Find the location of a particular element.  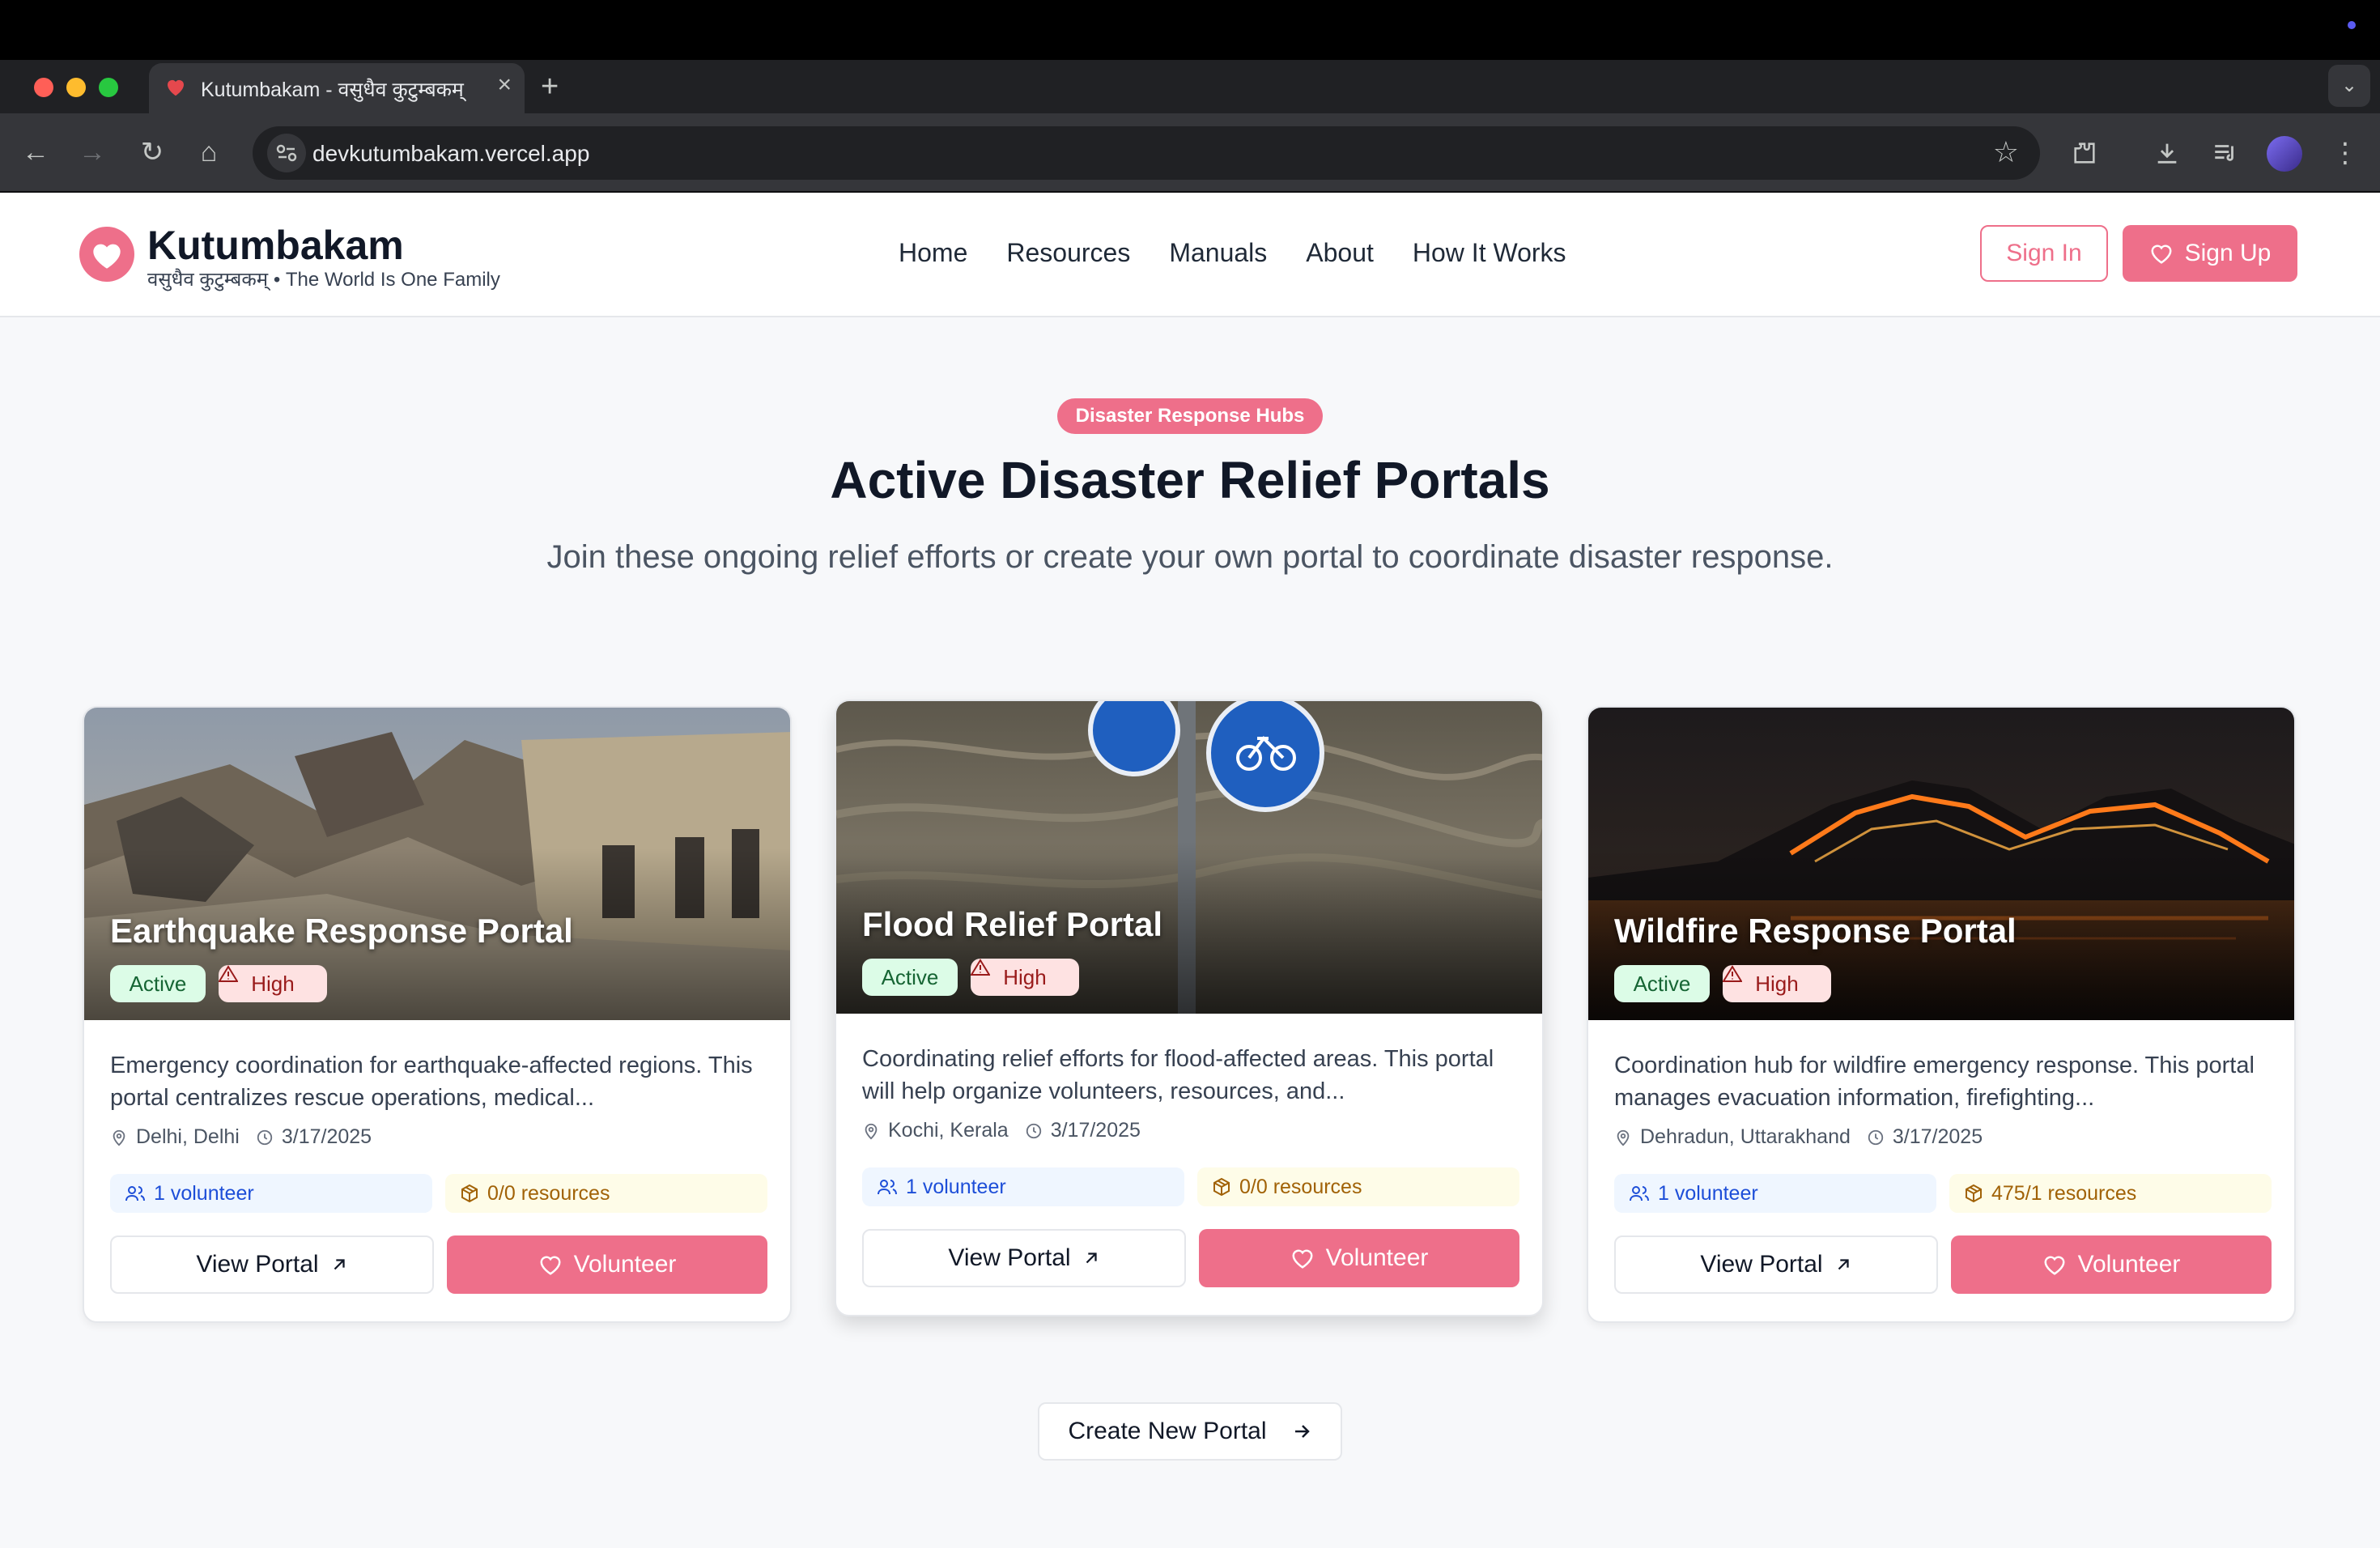

site-info-icon is located at coordinates (286, 153).